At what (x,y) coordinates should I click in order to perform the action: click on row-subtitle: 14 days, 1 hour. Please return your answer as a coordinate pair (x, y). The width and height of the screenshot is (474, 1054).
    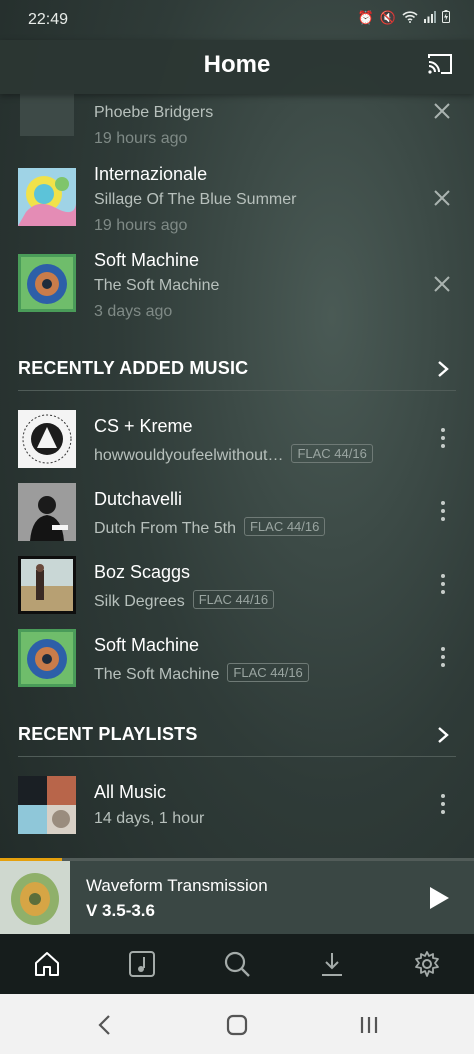
    Looking at the image, I should click on (149, 818).